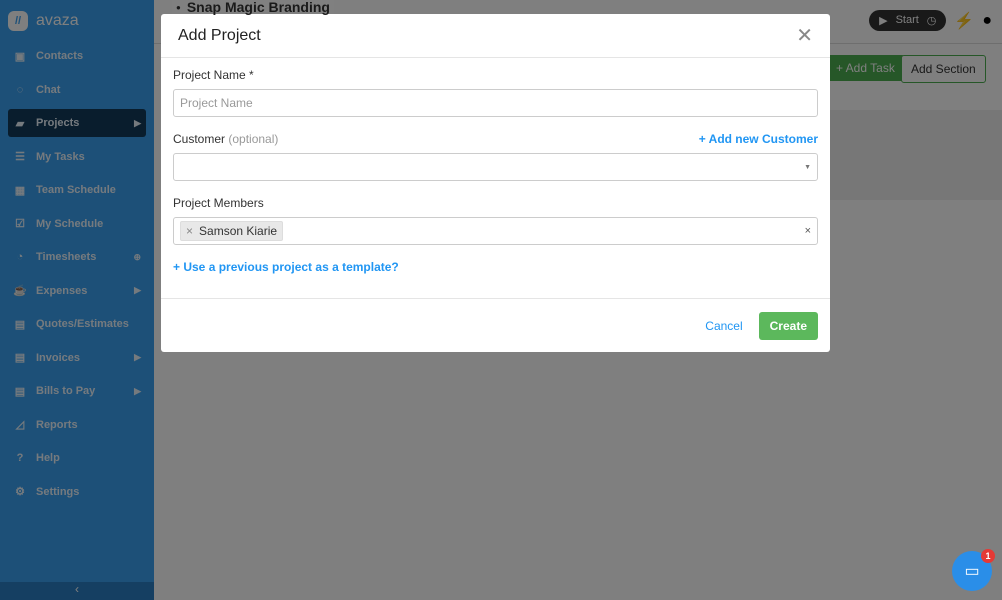  I want to click on member-tag: × Samson Kiarie, so click(232, 231).